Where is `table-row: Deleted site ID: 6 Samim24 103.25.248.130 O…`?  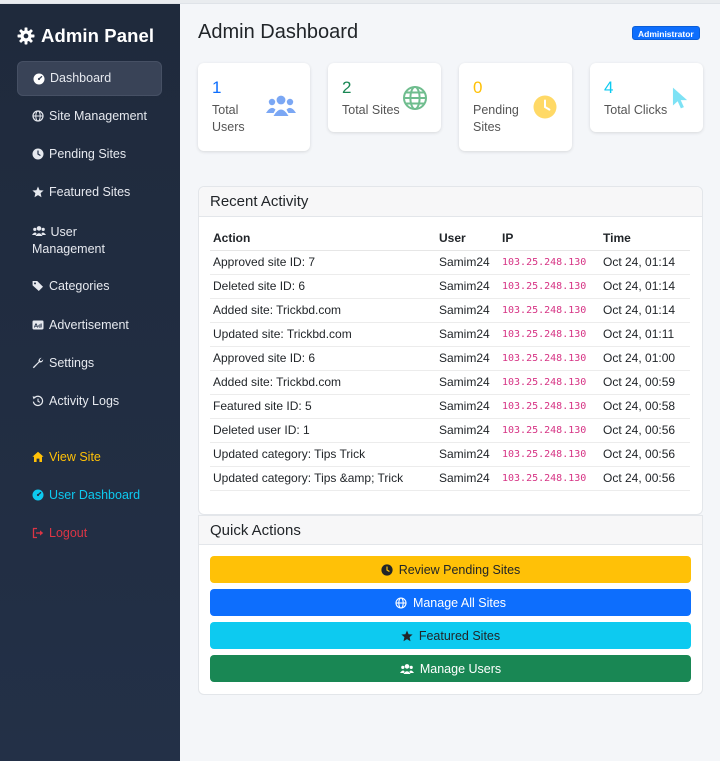
table-row: Deleted site ID: 6 Samim24 103.25.248.130 O… is located at coordinates (450, 286).